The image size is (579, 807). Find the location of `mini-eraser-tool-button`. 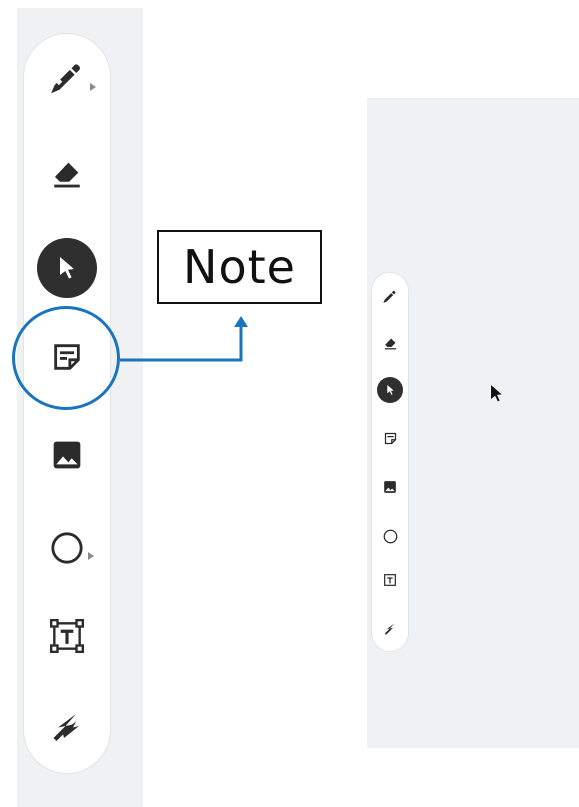

mini-eraser-tool-button is located at coordinates (390, 343).